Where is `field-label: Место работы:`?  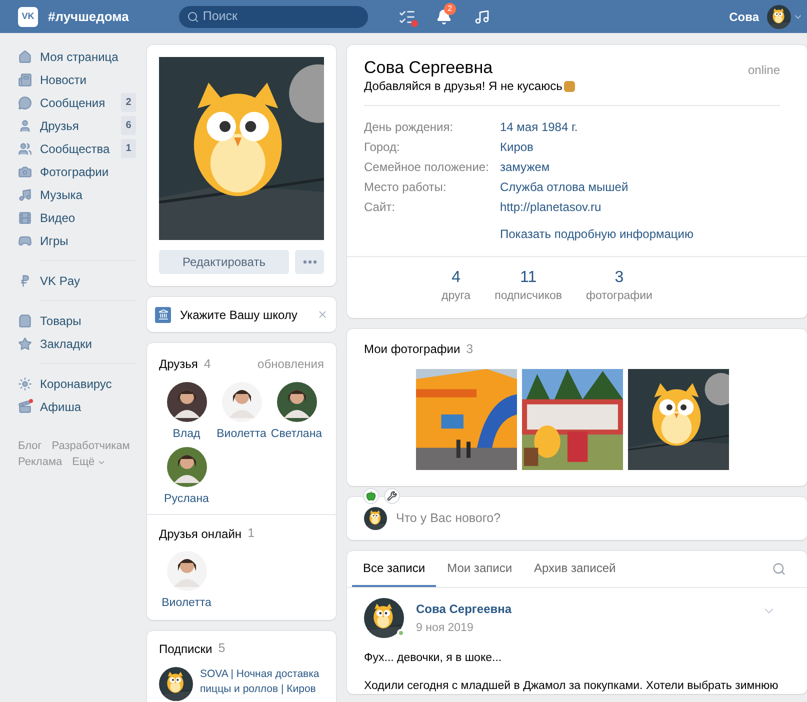
field-label: Место работы: is located at coordinates (406, 187).